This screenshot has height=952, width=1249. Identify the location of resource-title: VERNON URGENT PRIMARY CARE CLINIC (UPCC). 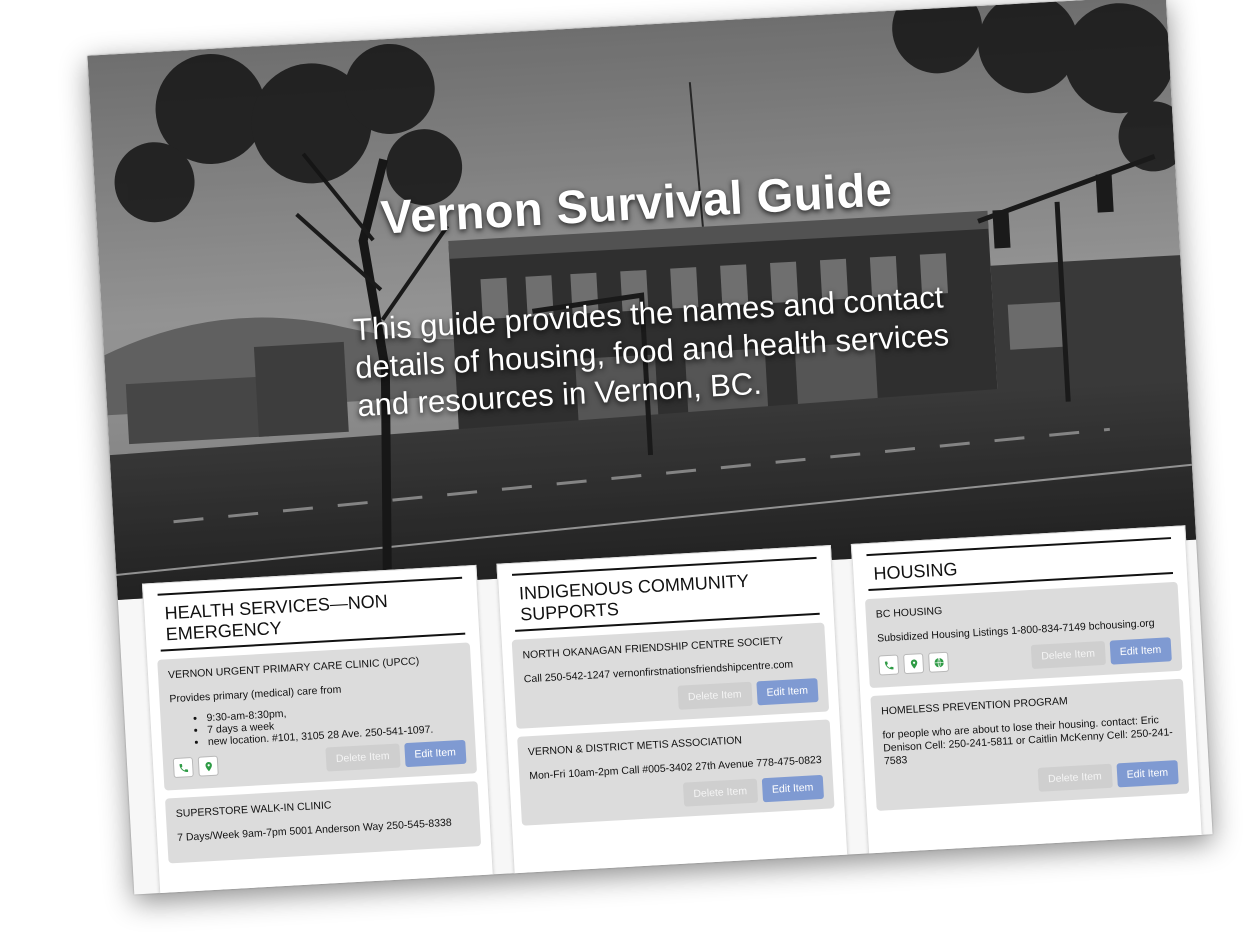
(293, 668).